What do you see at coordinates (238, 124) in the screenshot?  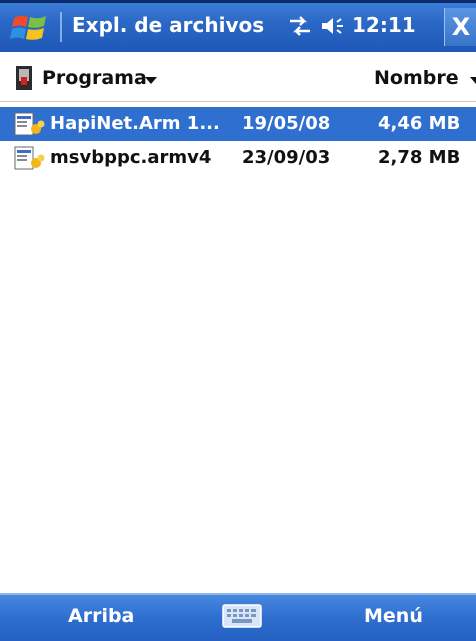 I see `file-row: HapiNet.Arm 1... 19/05/08 4,46 MB` at bounding box center [238, 124].